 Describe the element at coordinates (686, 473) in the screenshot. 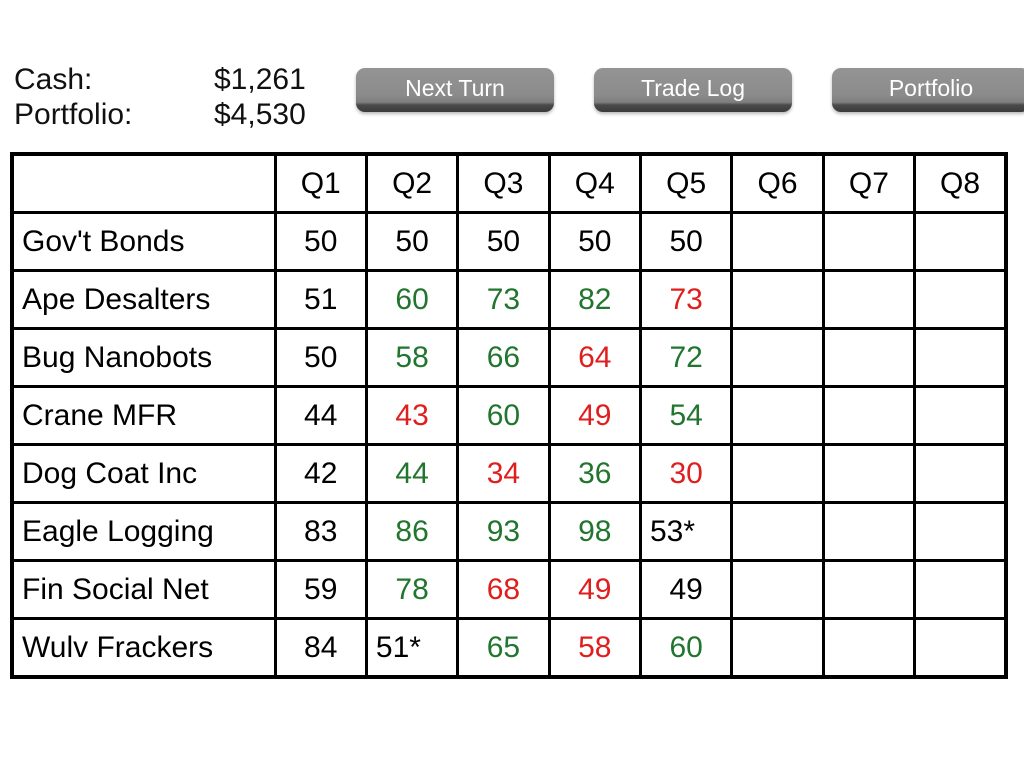

I see `price-cell: 30` at that location.